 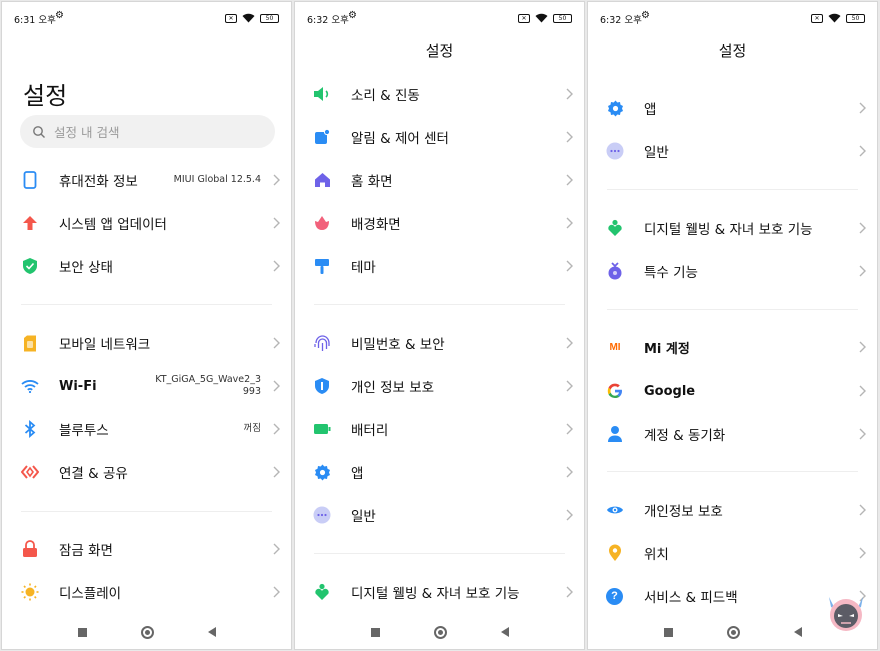 I want to click on settings-item-label: 배경화면, so click(x=376, y=225).